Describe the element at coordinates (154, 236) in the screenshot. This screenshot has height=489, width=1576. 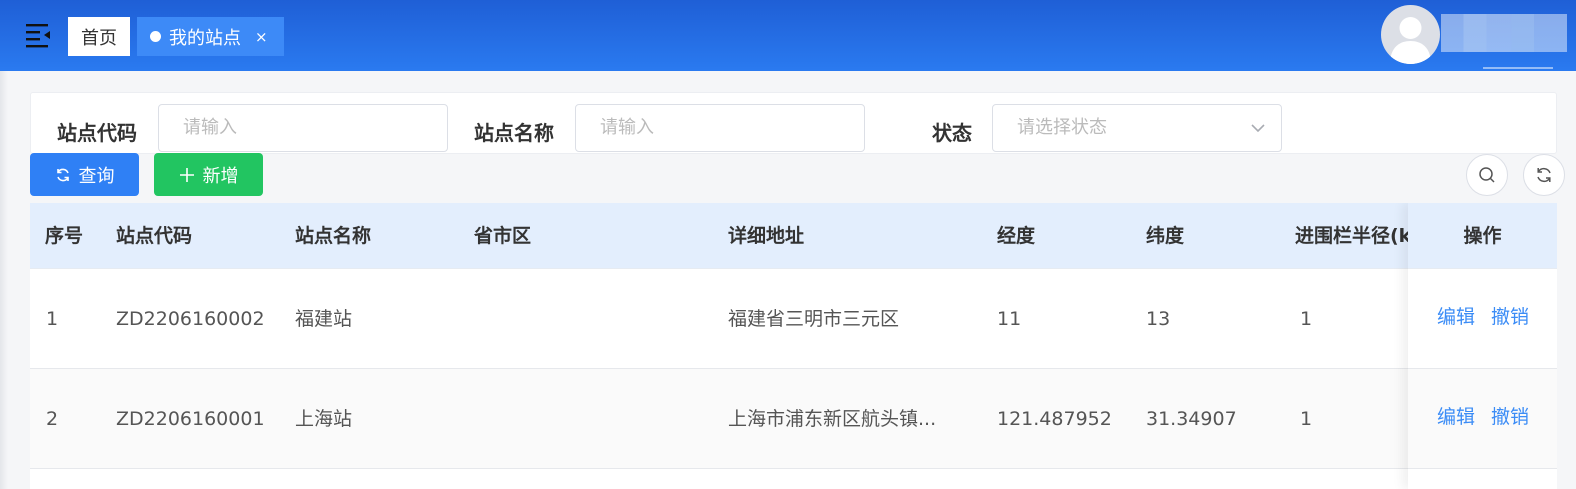
I see `column-header-code: 站点代码` at that location.